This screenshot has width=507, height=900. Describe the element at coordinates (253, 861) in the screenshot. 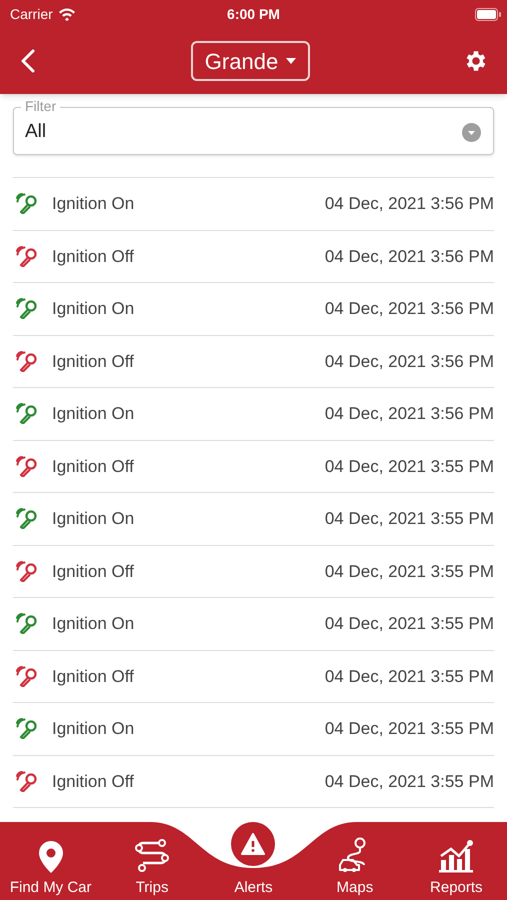

I see `tab-item: Alerts` at that location.